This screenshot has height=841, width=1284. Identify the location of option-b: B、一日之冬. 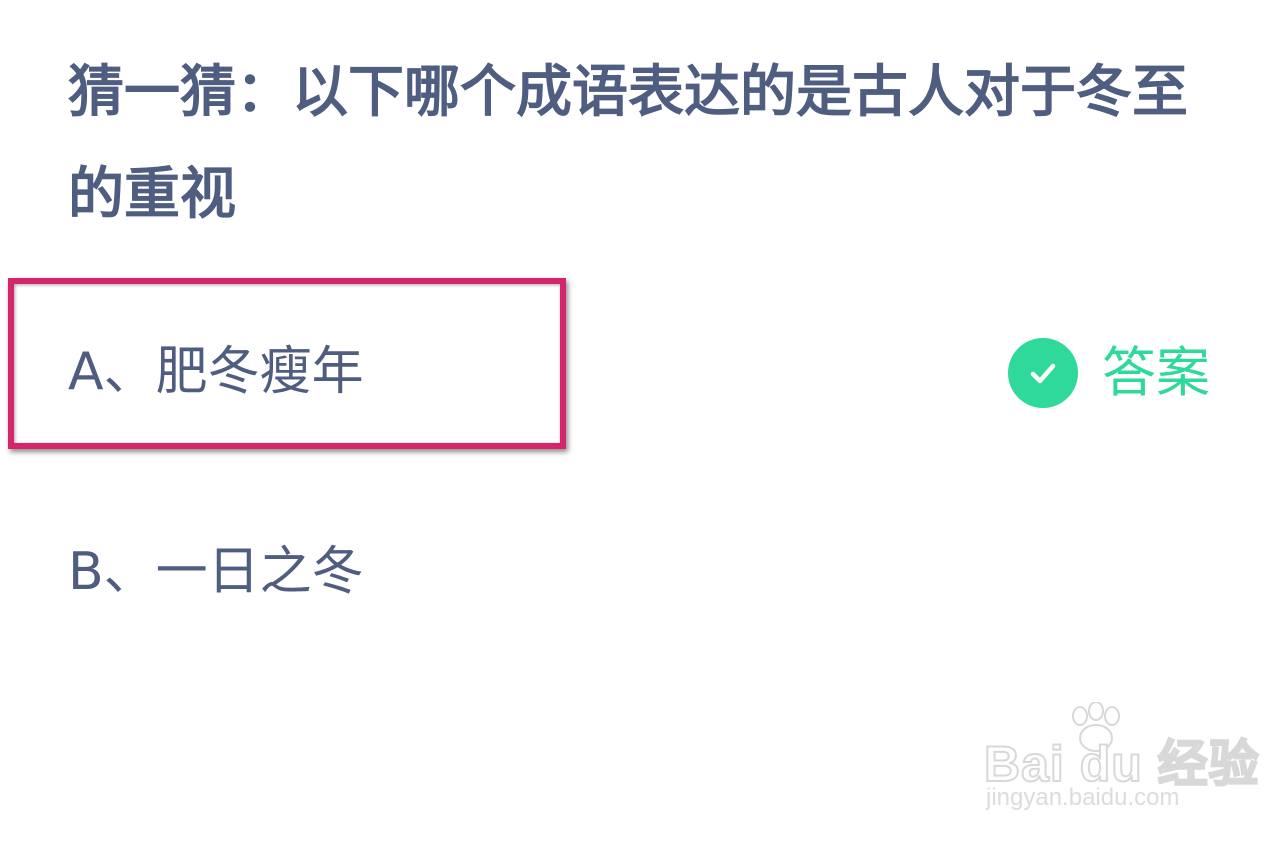
(216, 572).